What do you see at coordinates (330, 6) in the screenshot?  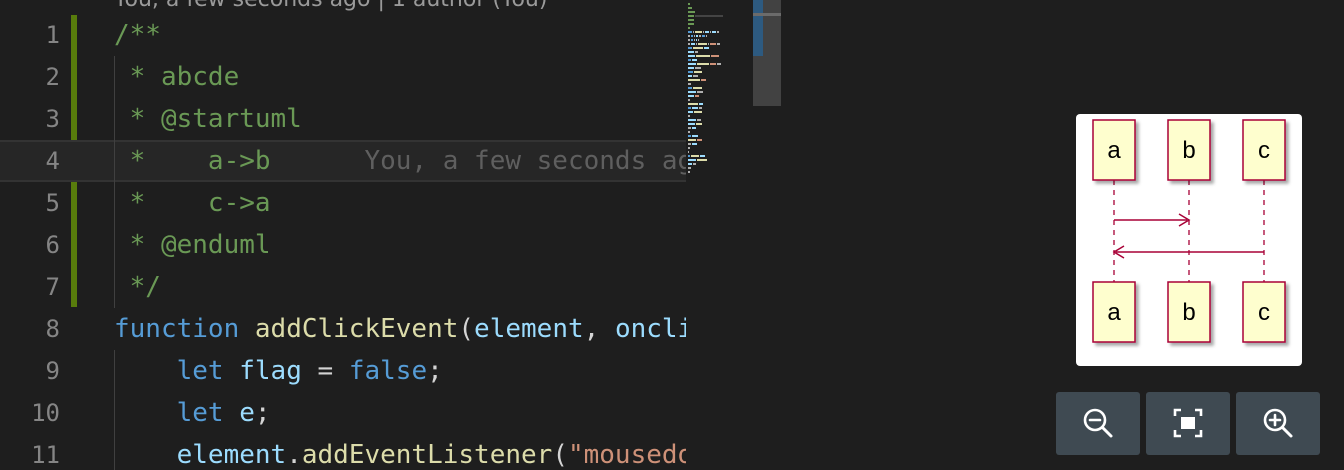 I see `codelens-blame-header: You, a few seconds ago | 1 author (You)` at bounding box center [330, 6].